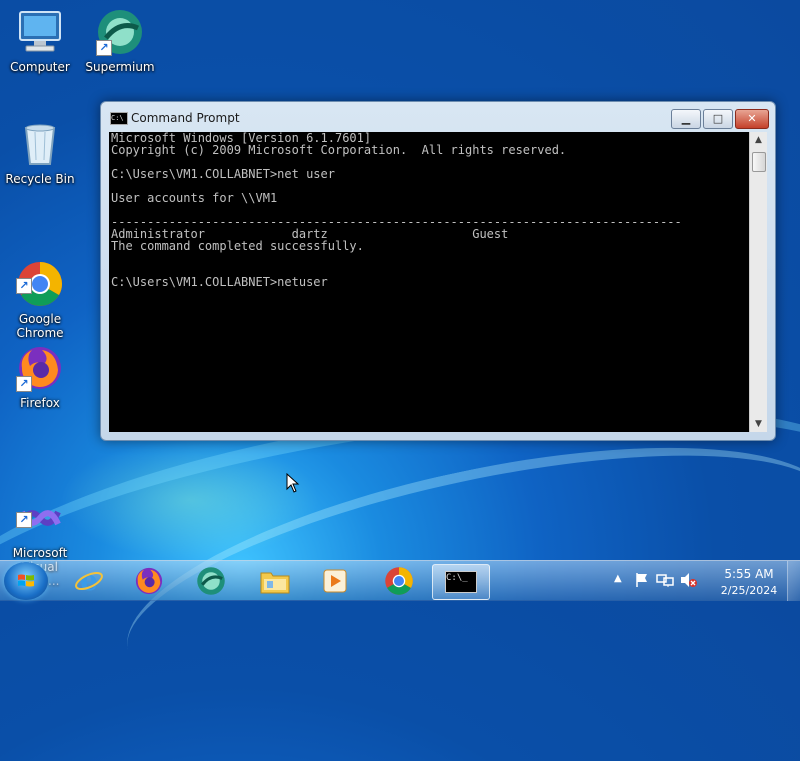 Image resolution: width=800 pixels, height=761 pixels. What do you see at coordinates (40, 67) in the screenshot?
I see `desktop-icon-label: Computer` at bounding box center [40, 67].